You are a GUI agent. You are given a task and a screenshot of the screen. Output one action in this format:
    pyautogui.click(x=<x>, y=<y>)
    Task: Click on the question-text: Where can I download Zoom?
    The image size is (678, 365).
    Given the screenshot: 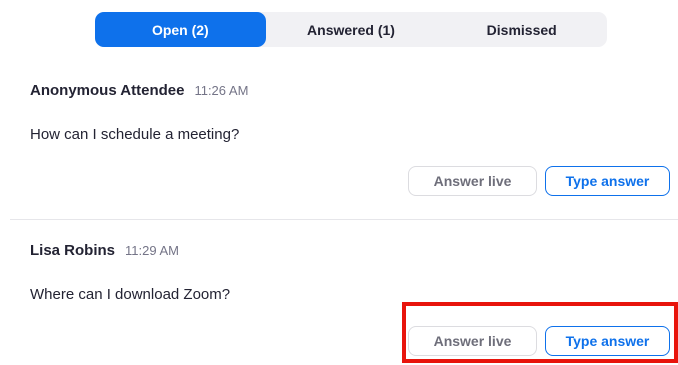 What is the action you would take?
    pyautogui.click(x=130, y=294)
    